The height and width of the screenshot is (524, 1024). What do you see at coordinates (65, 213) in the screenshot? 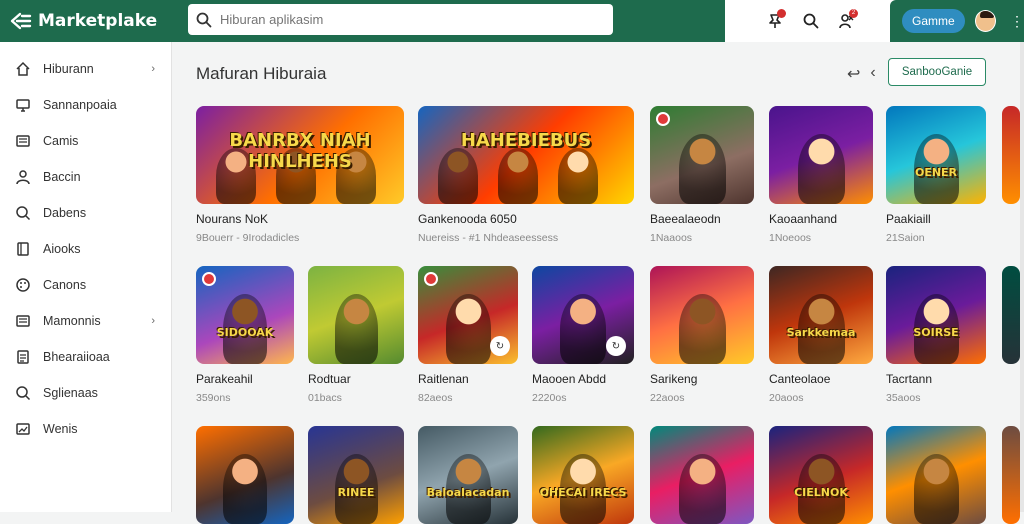
I see `sidebar-item-label: Dabens` at bounding box center [65, 213].